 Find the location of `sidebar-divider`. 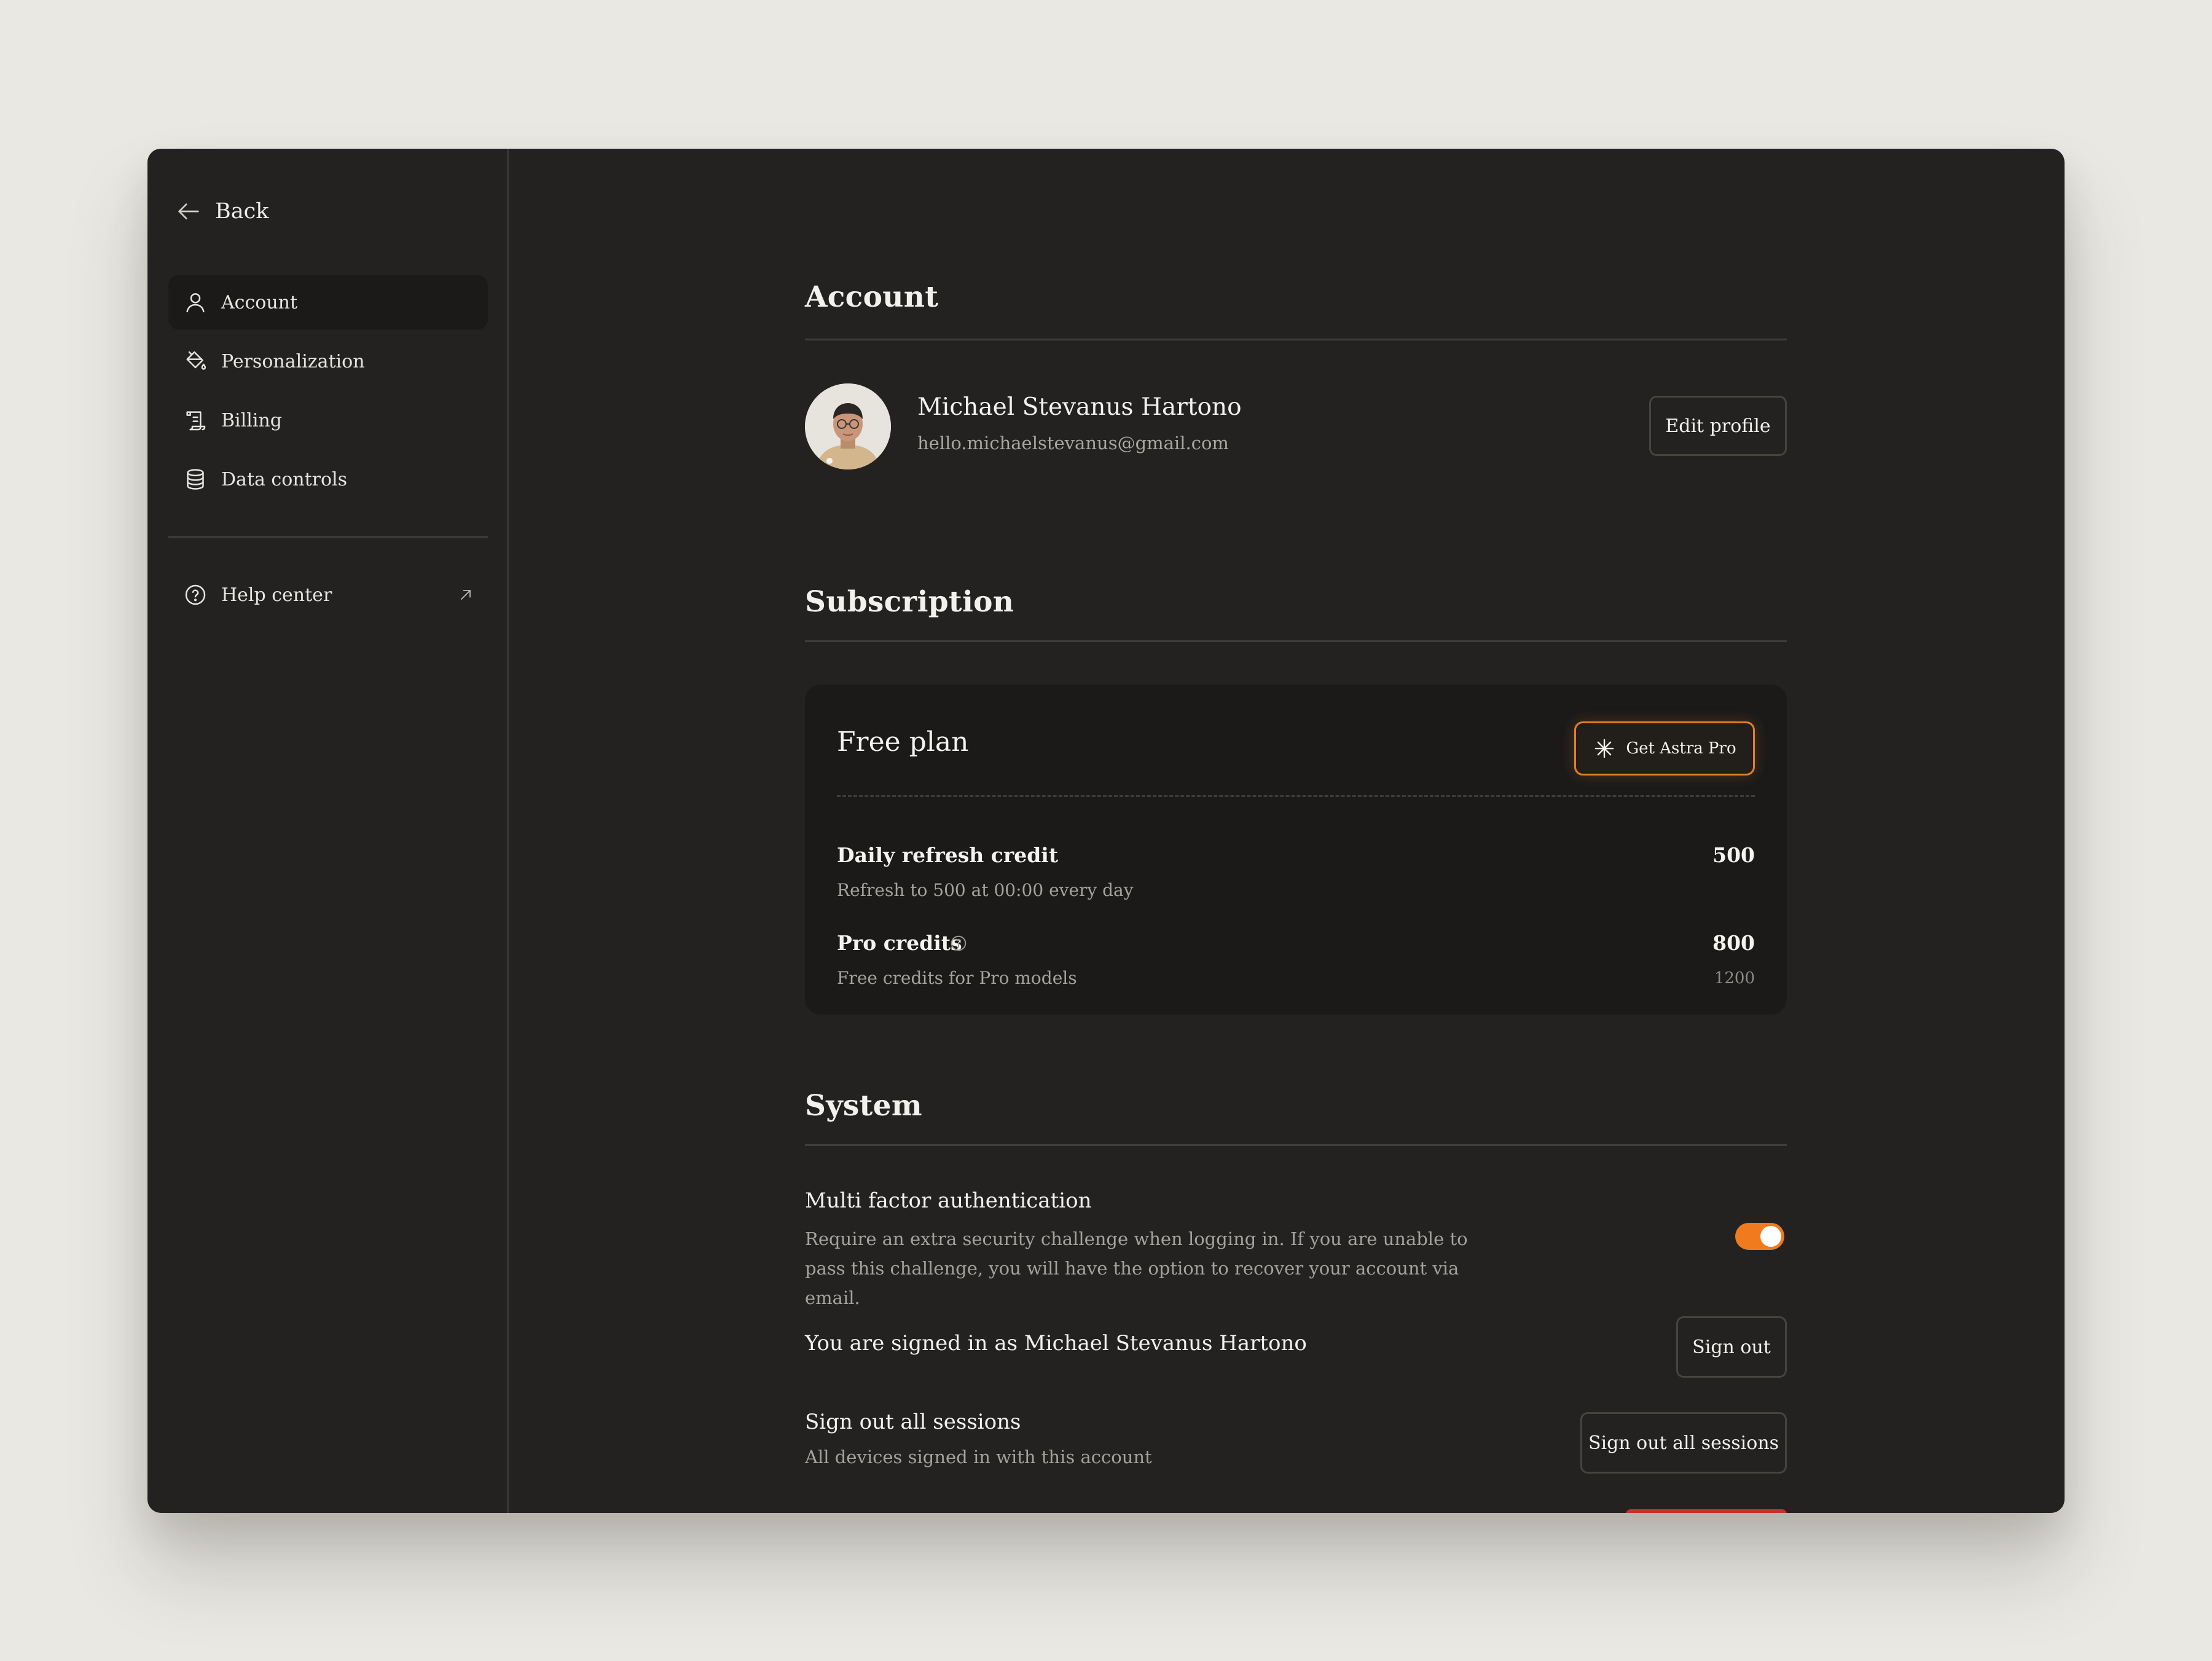

sidebar-divider is located at coordinates (328, 537).